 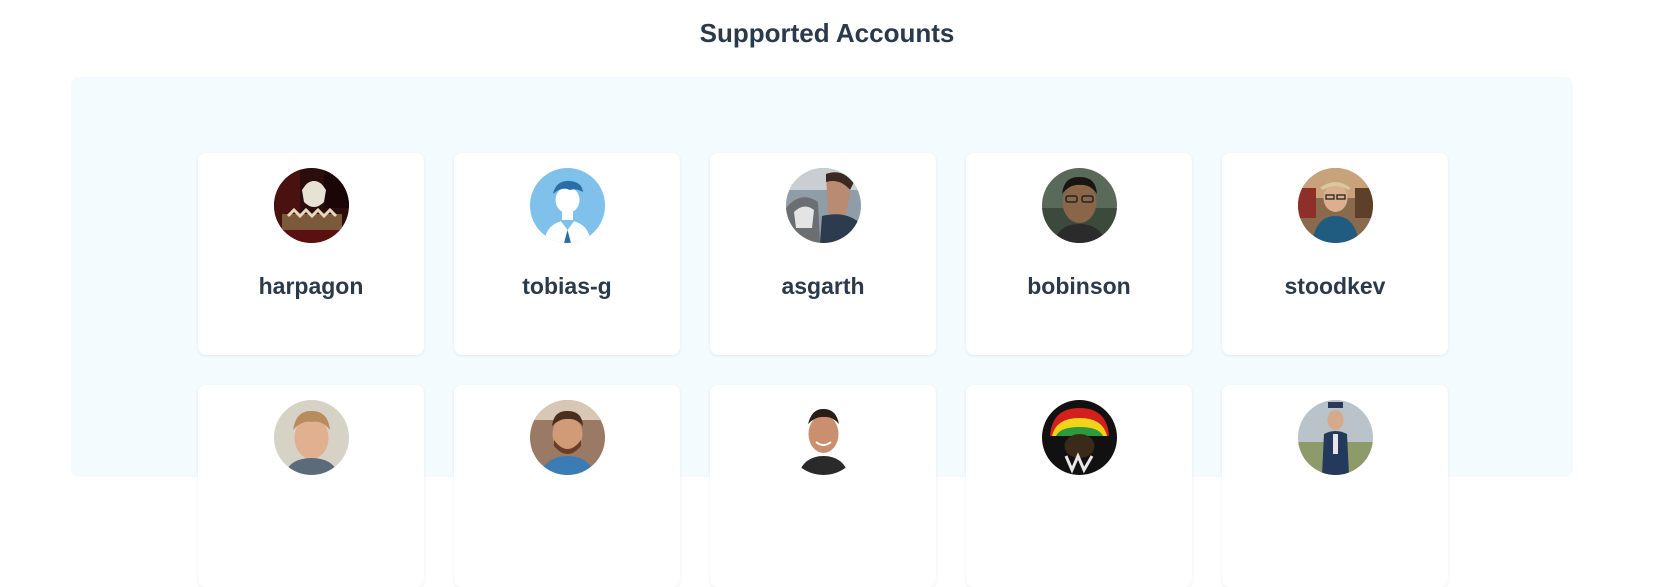 I want to click on page-title: Supported Accounts, so click(x=827, y=33).